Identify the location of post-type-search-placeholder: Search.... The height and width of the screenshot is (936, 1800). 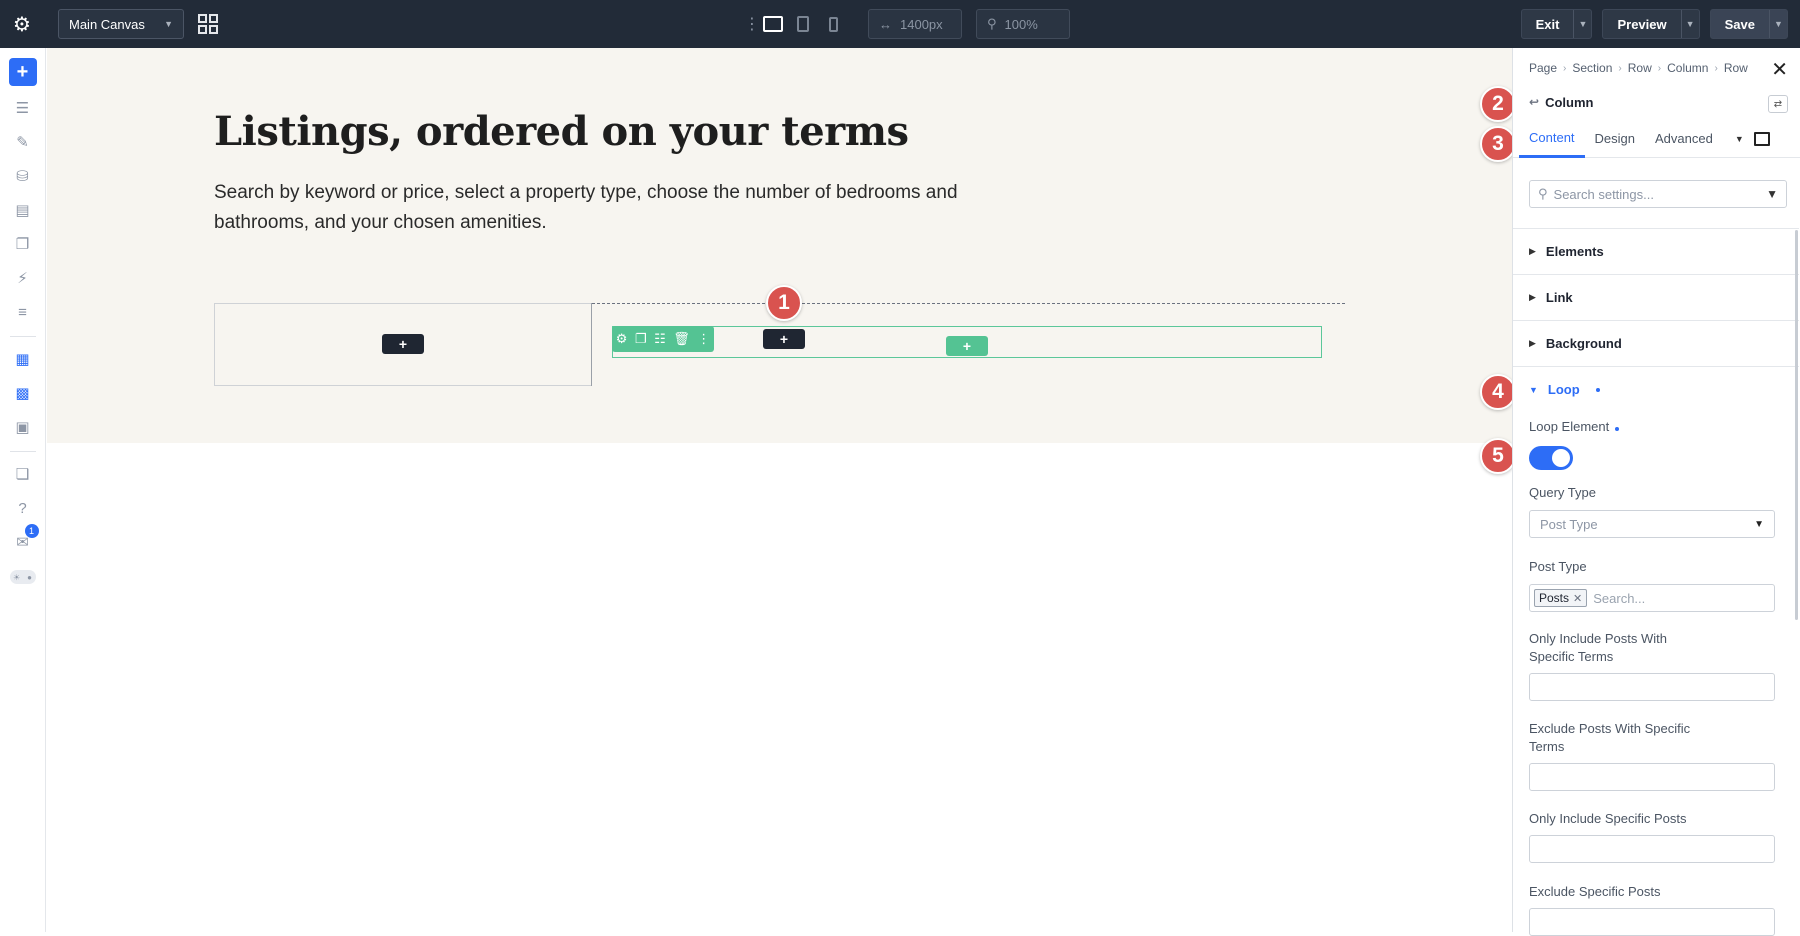
(1619, 598).